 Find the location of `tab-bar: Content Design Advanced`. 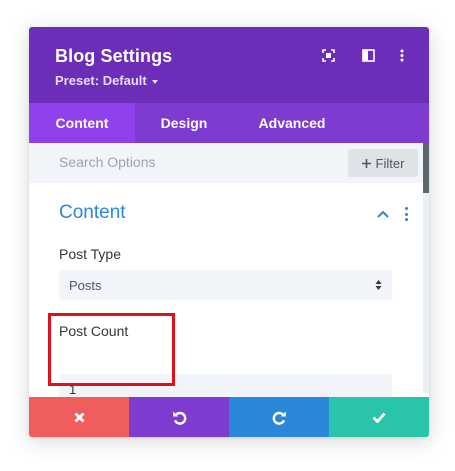

tab-bar: Content Design Advanced is located at coordinates (229, 123).